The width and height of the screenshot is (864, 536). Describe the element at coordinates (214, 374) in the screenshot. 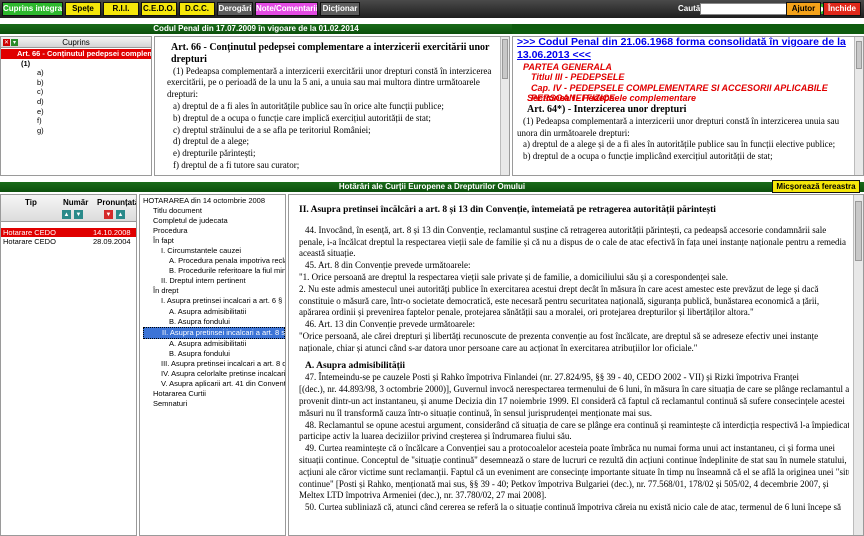

I see `outline-item: IV. Asupra celorlalte pretinse incalcari` at that location.